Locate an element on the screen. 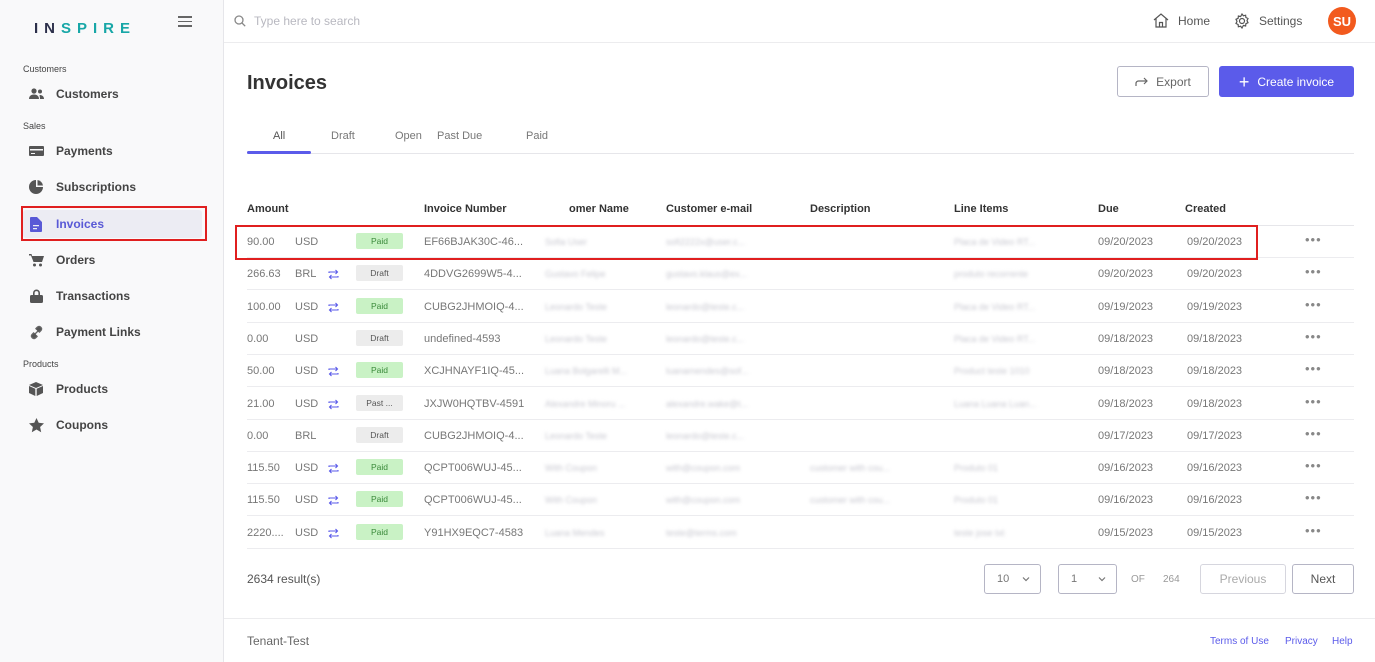 The image size is (1375, 662). home-link: Home is located at coordinates (1181, 20).